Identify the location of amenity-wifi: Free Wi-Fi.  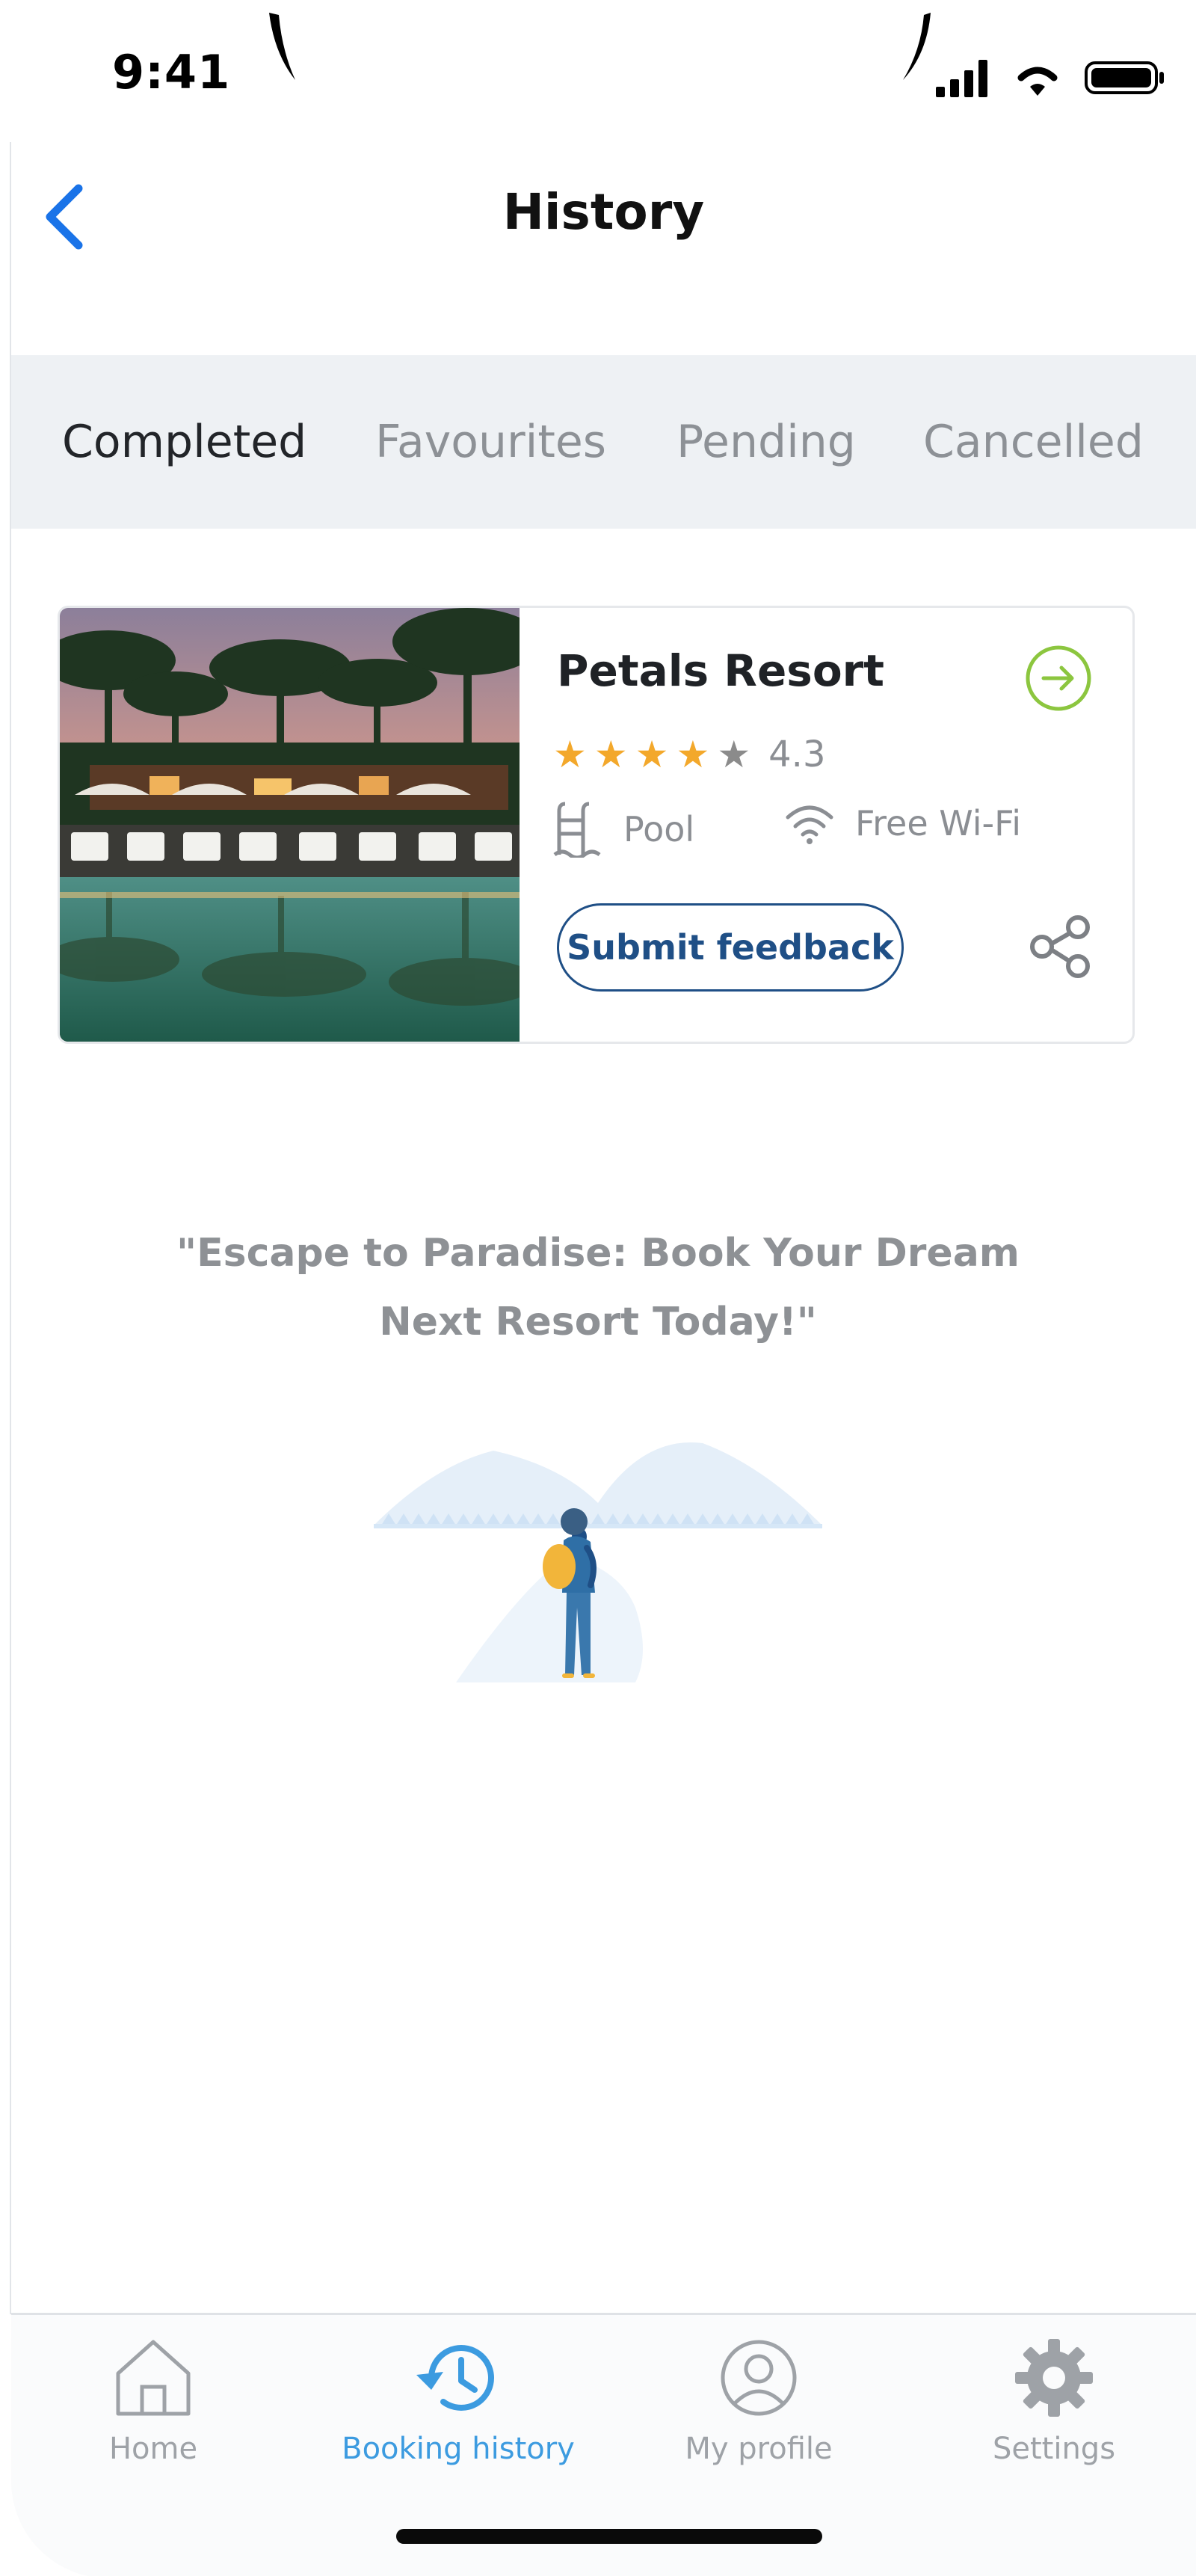
(903, 823).